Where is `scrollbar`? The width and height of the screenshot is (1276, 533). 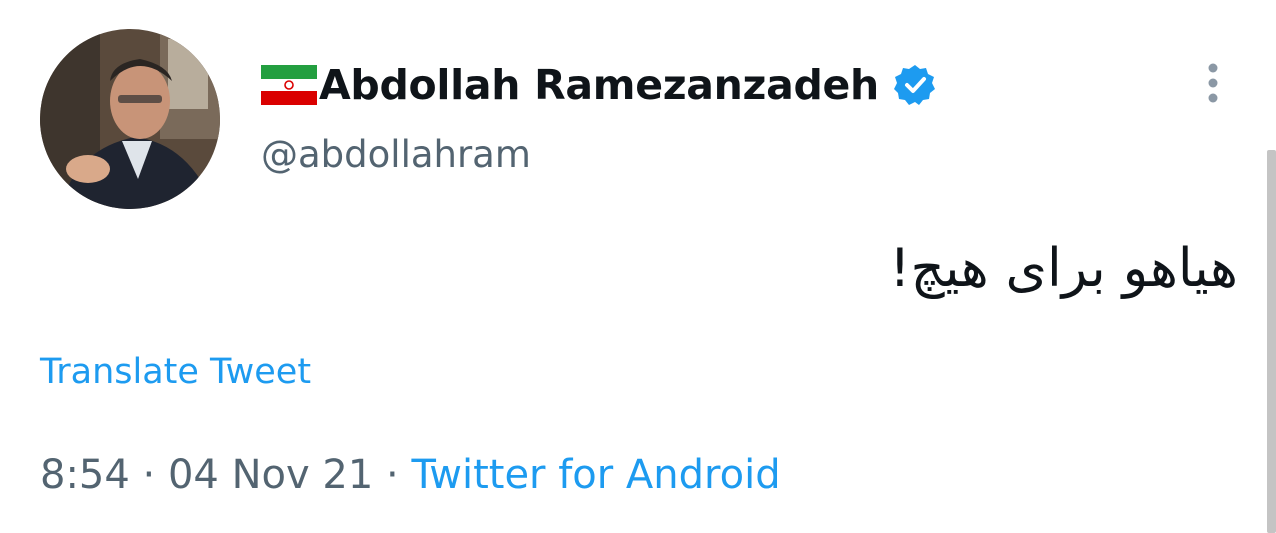
scrollbar is located at coordinates (1271, 341).